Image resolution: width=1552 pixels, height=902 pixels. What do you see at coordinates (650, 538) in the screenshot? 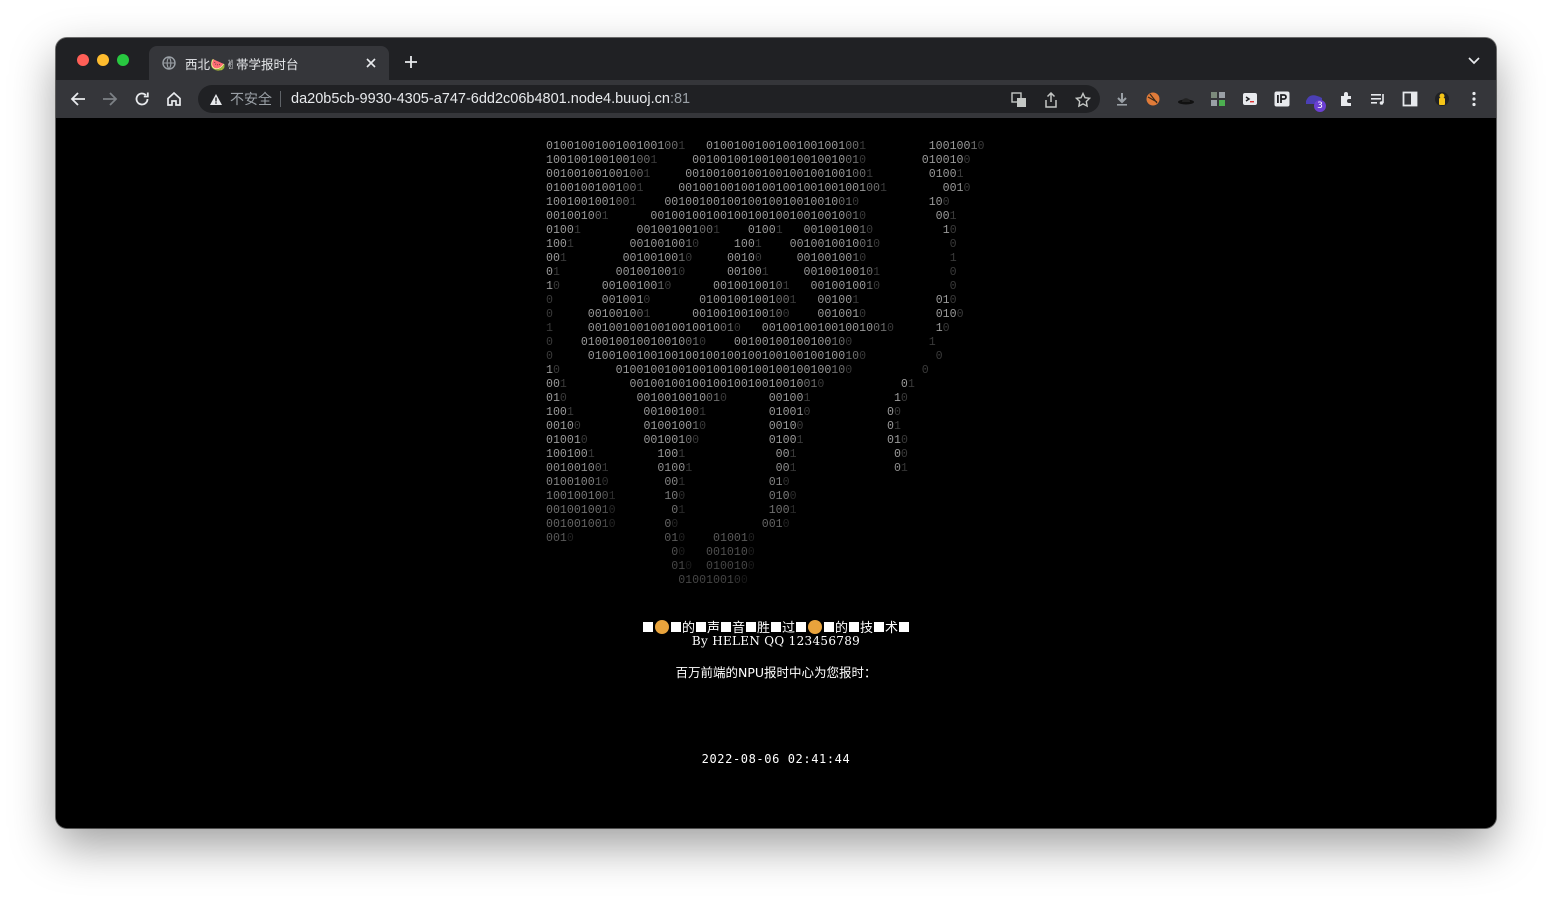
I see `ascii-art-line: 0010 010 010010` at bounding box center [650, 538].